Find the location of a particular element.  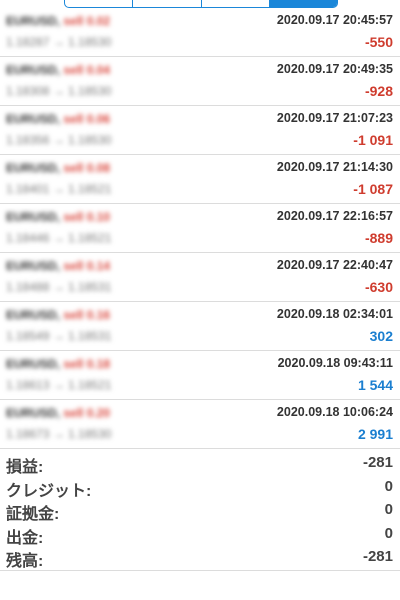

deal-profit: -1 087 is located at coordinates (373, 189).